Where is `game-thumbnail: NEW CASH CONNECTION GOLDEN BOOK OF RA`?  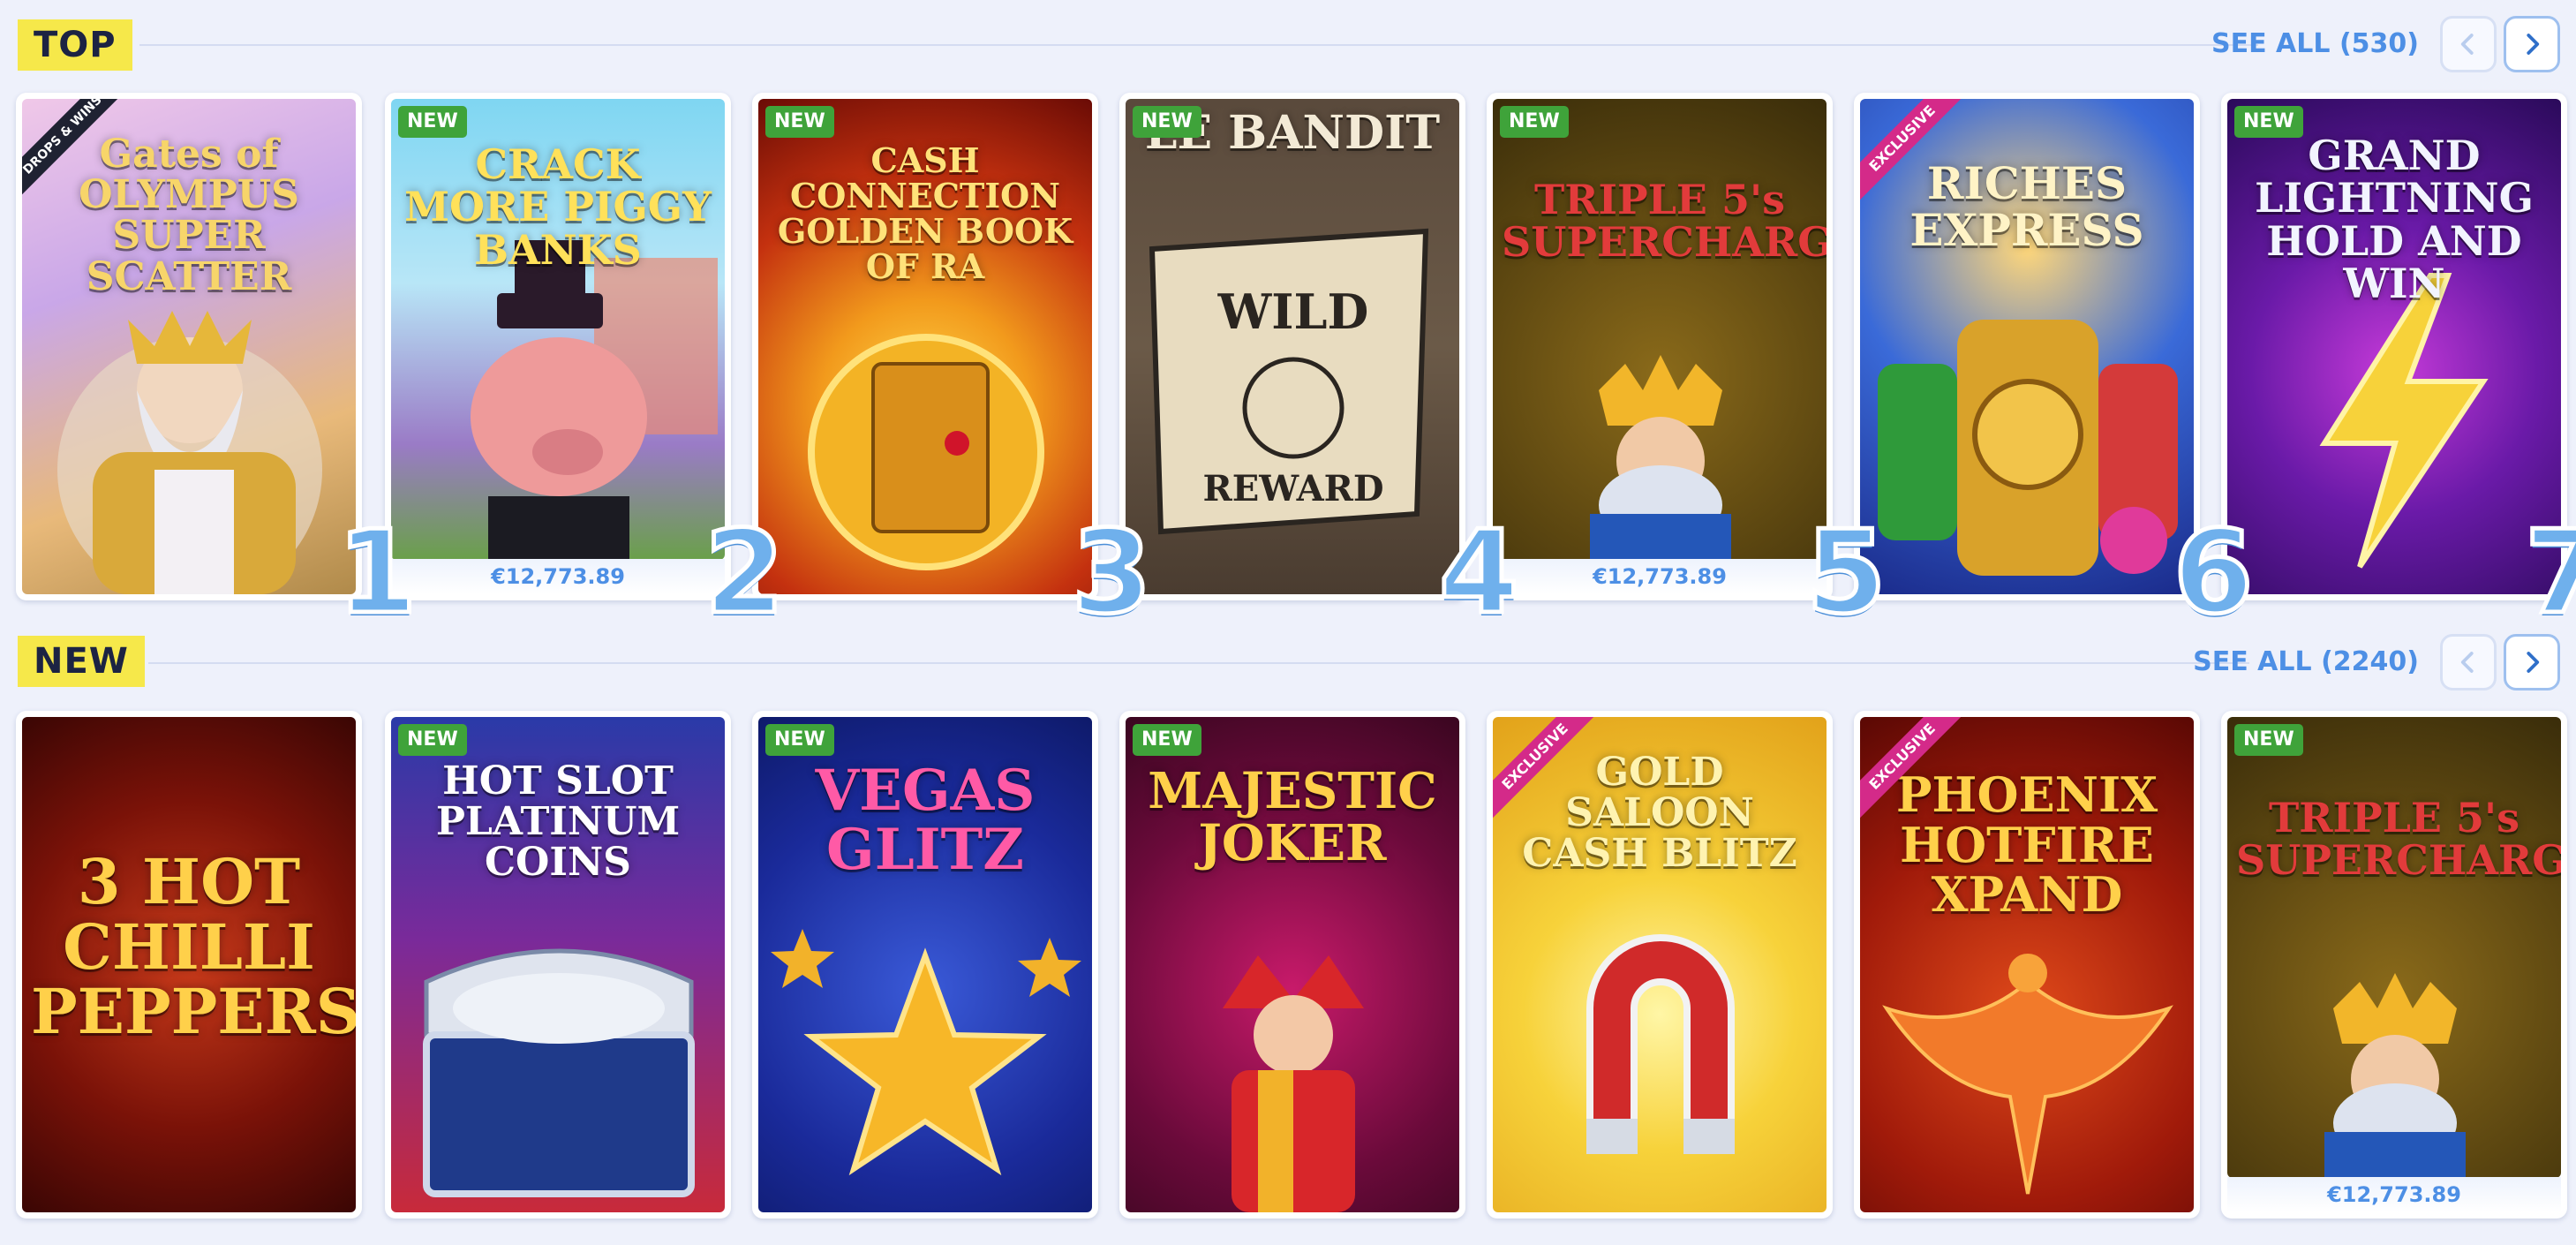 game-thumbnail: NEW CASH CONNECTION GOLDEN BOOK OF RA is located at coordinates (925, 346).